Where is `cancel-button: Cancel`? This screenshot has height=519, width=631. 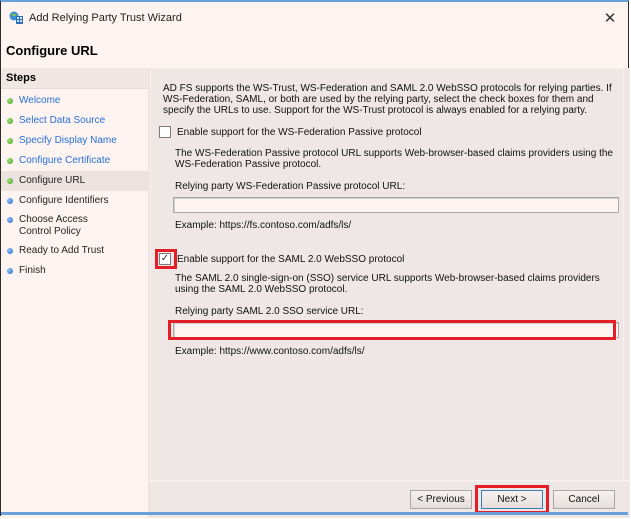 cancel-button: Cancel is located at coordinates (584, 499).